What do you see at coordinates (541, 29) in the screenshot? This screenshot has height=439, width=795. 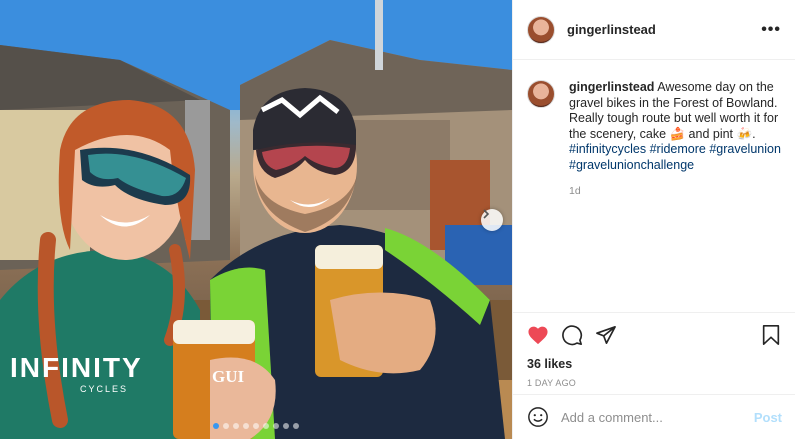 I see `avatar` at bounding box center [541, 29].